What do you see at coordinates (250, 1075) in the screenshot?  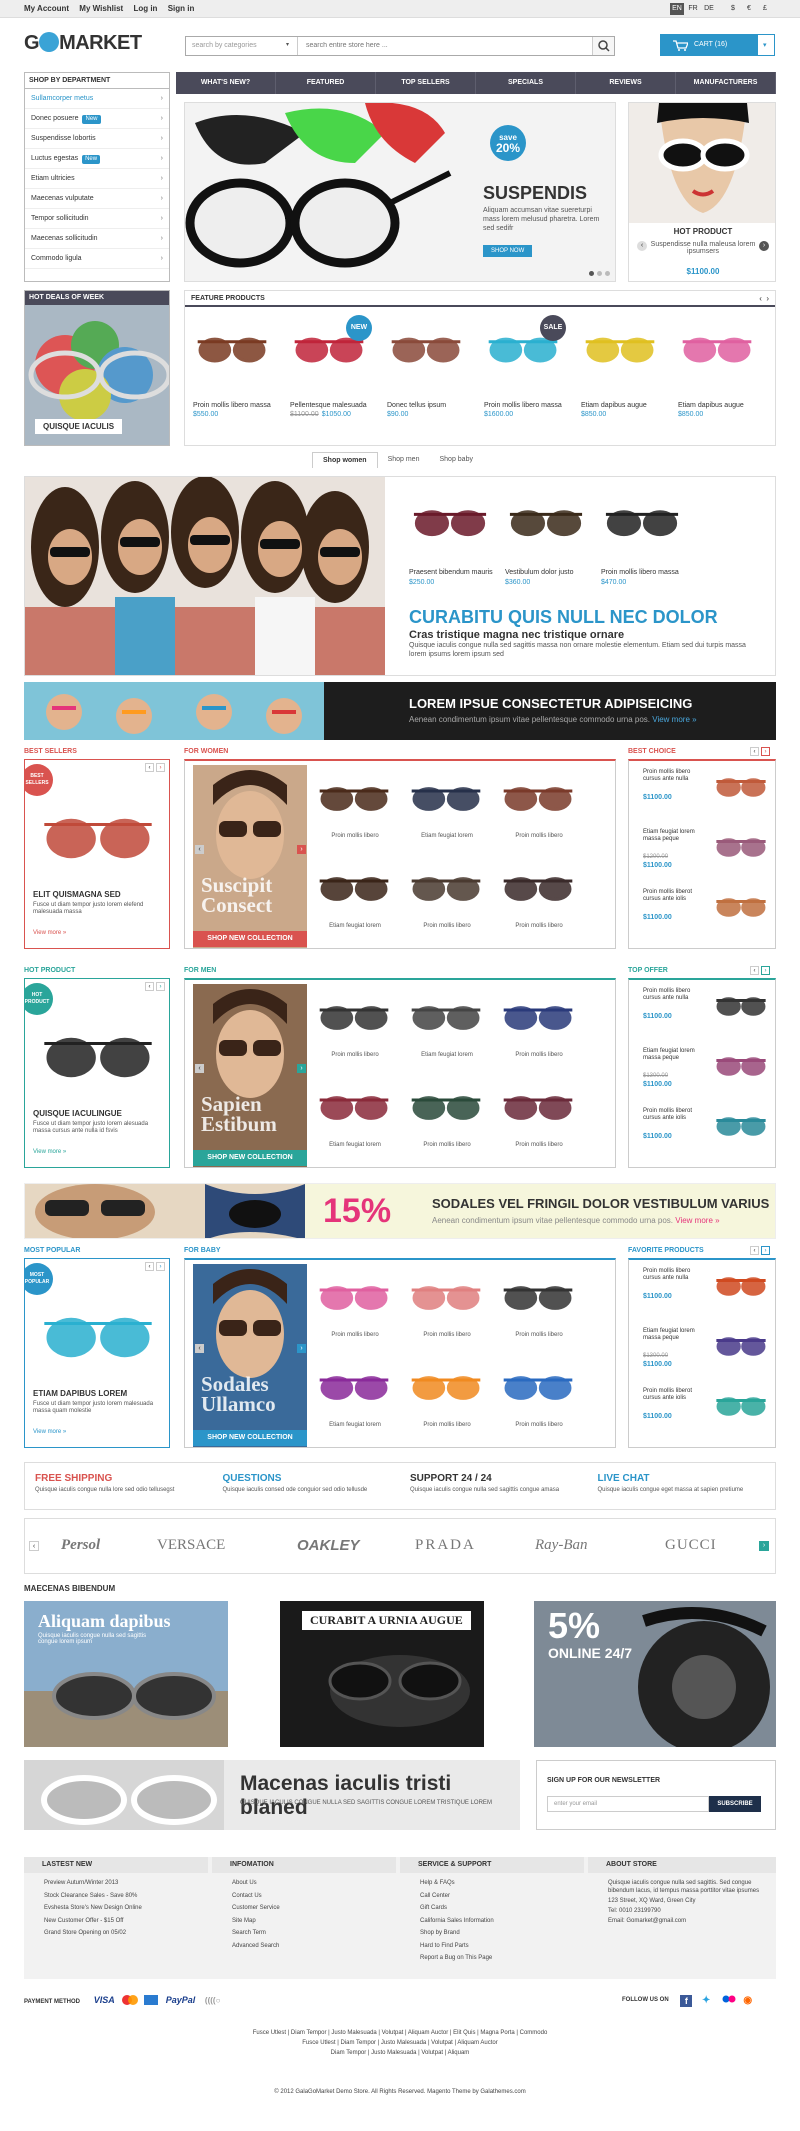 I see `collection-panel: Sapien Estibum SHOP NEW COLLECTION` at bounding box center [250, 1075].